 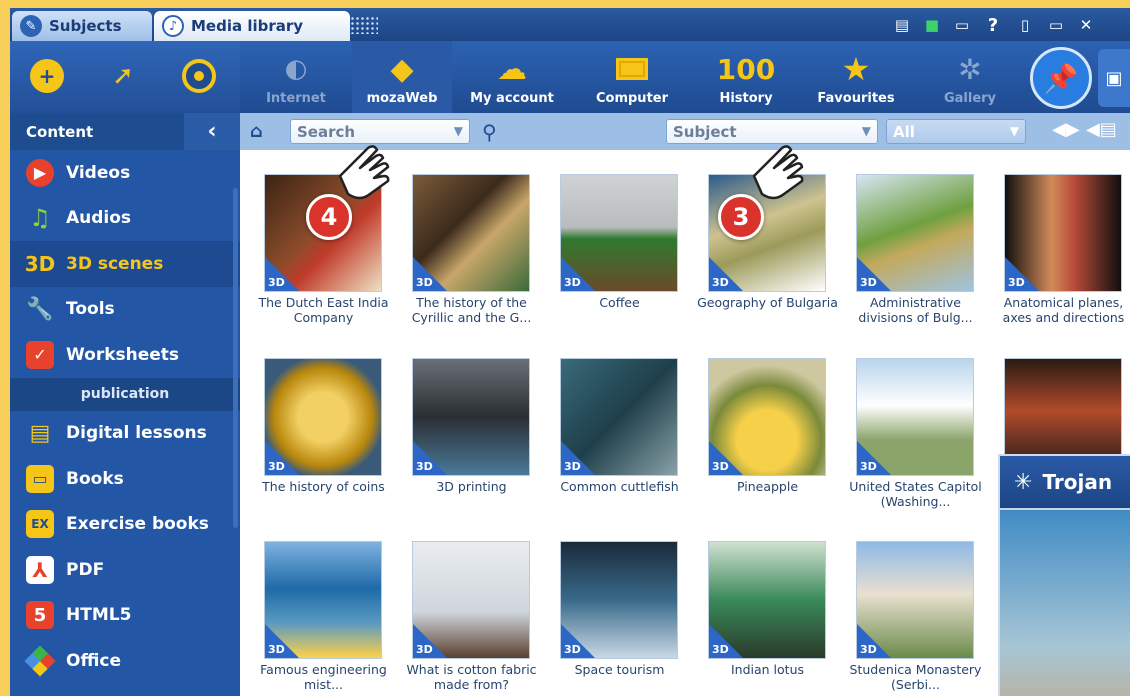 What do you see at coordinates (956, 131) in the screenshot?
I see `filter-select: All ▼` at bounding box center [956, 131].